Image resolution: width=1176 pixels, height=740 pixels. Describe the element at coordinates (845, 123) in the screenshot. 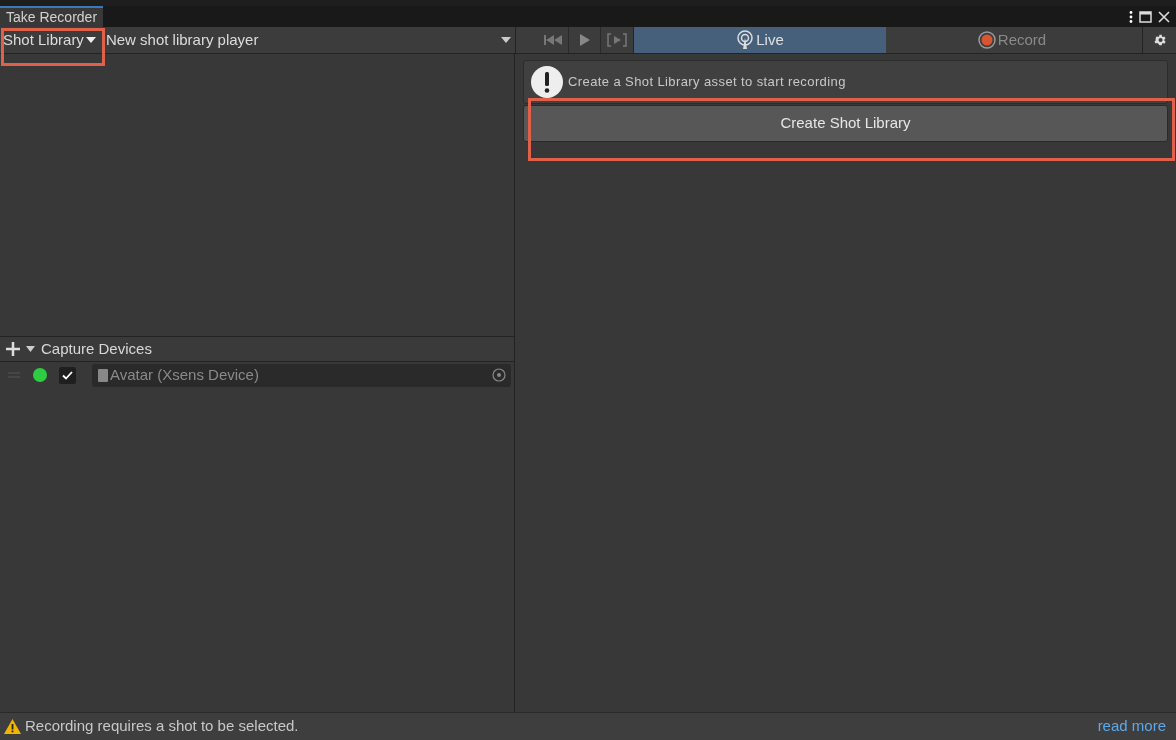

I see `create-button: Create Shot Library` at that location.